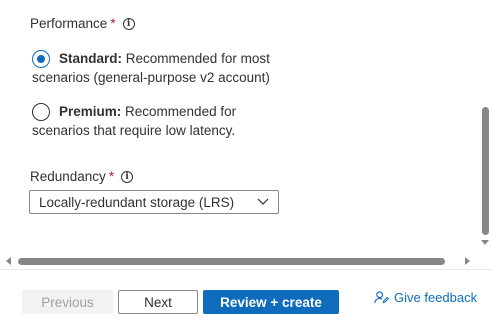 This screenshot has width=493, height=331. Describe the element at coordinates (263, 201) in the screenshot. I see `chevron-down-icon` at that location.